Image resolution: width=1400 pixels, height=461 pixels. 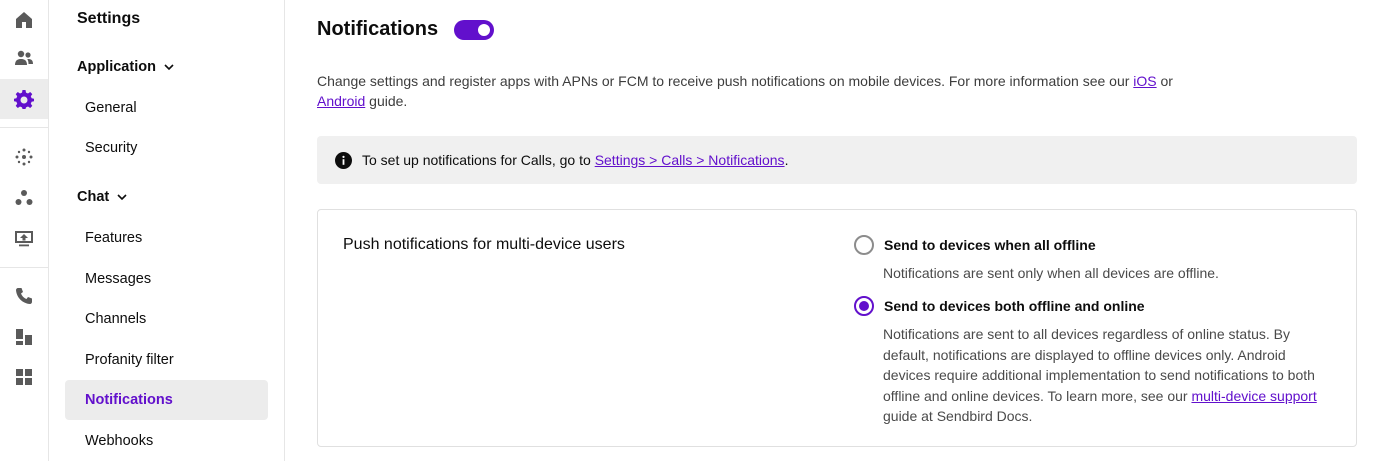 What do you see at coordinates (111, 108) in the screenshot?
I see `sidebar-item-label: General` at bounding box center [111, 108].